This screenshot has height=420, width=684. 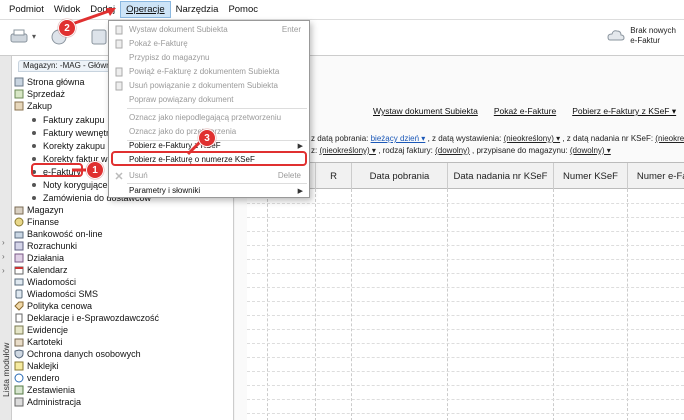 What do you see at coordinates (645, 40) in the screenshot?
I see `ksef-status-line2: e-Faktur` at bounding box center [645, 40].